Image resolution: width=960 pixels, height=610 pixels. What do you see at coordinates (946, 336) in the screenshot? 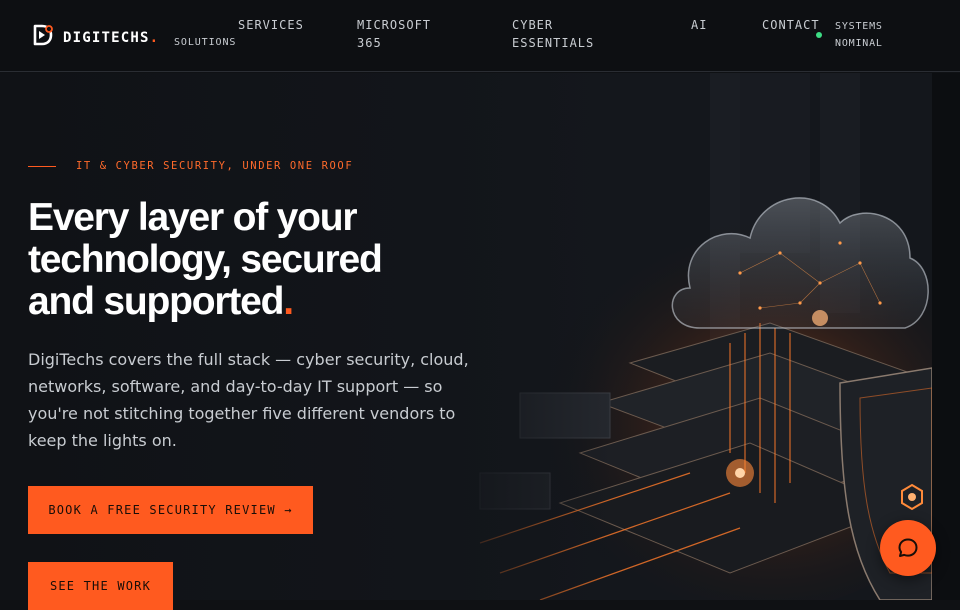
I see `hero-edge-panel` at bounding box center [946, 336].